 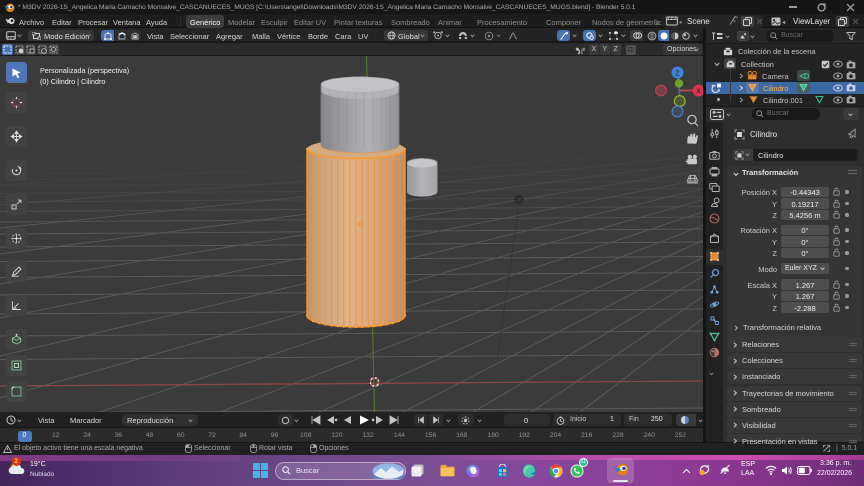 What do you see at coordinates (698, 91) in the screenshot?
I see `svg-text: X` at bounding box center [698, 91].